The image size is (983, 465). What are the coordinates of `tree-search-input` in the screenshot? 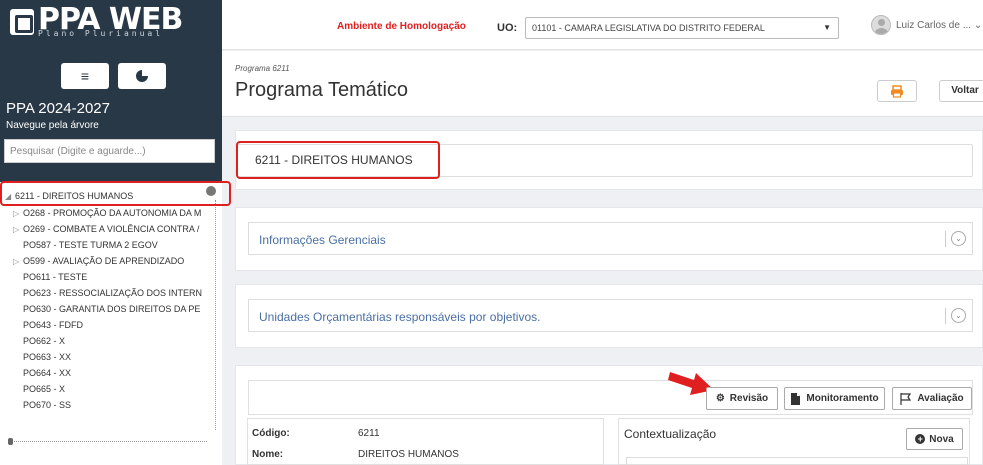 It's located at (109, 151).